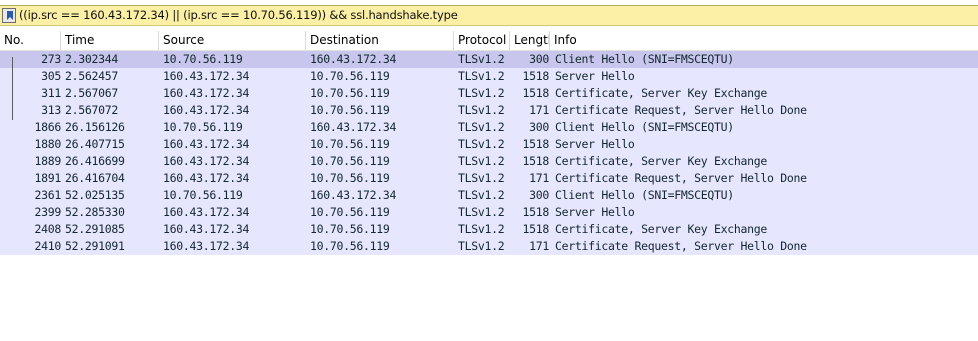  Describe the element at coordinates (48, 212) in the screenshot. I see `packet-number: 2399` at that location.